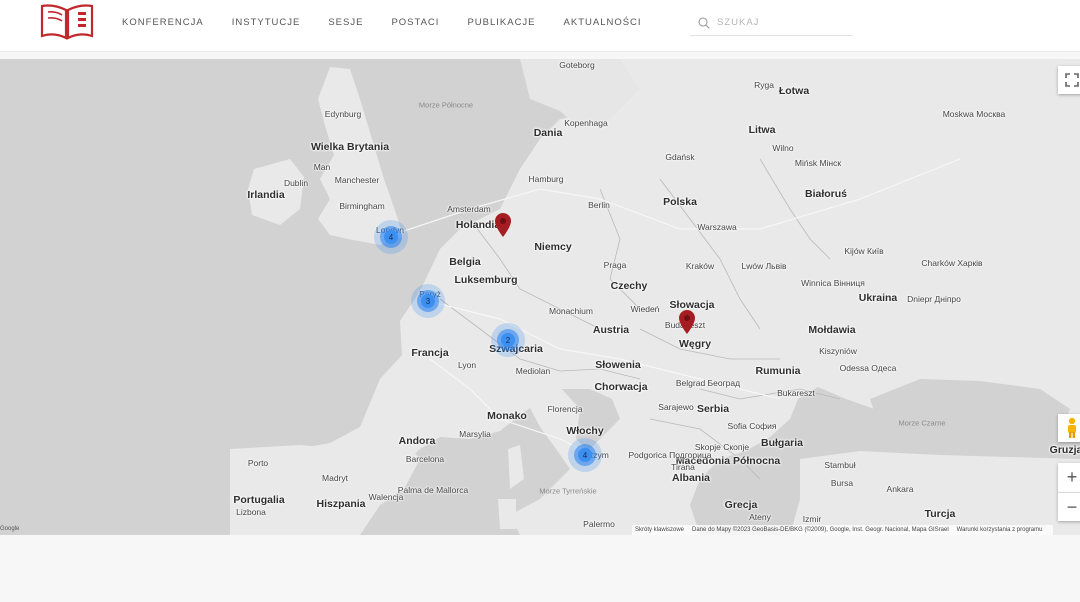 This screenshot has width=1080, height=602. Describe the element at coordinates (840, 465) in the screenshot. I see `city-label: Stambuł` at that location.